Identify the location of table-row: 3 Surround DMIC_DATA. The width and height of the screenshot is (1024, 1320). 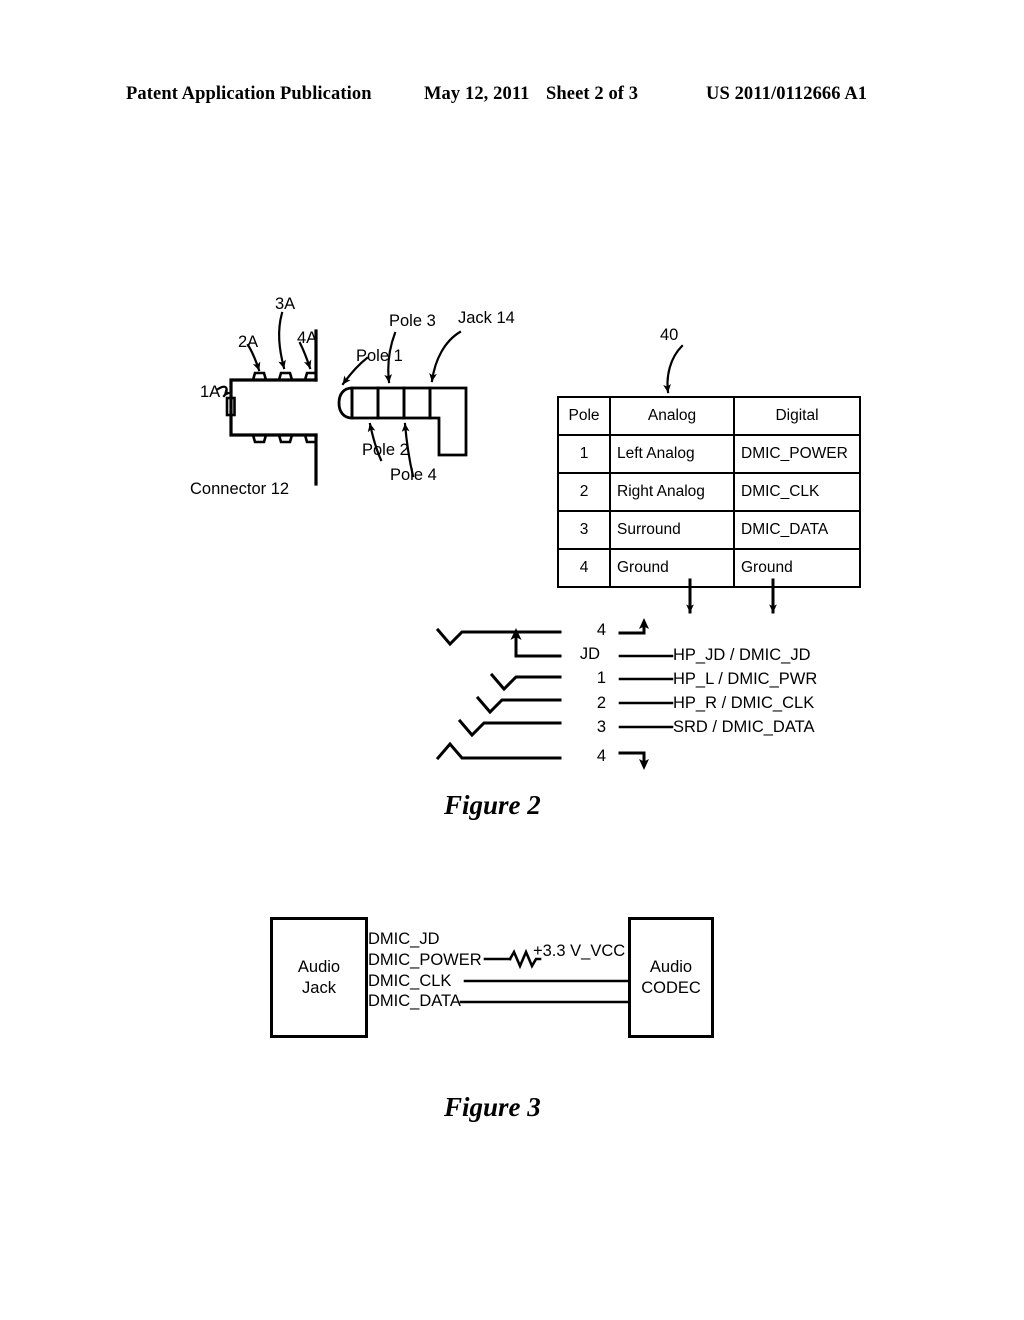
(709, 530).